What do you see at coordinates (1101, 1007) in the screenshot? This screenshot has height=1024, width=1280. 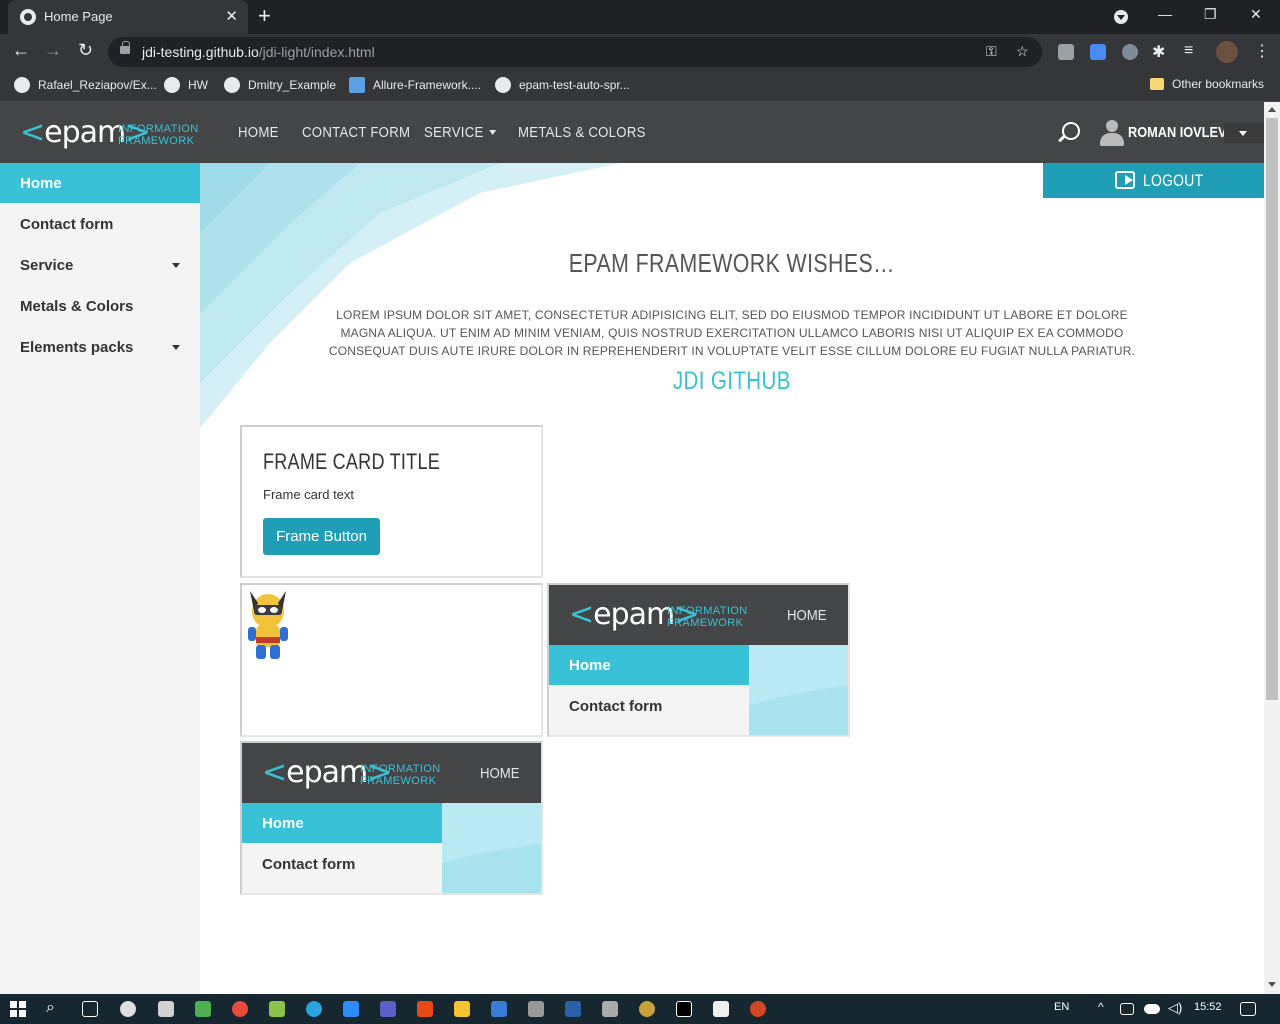 I see `chevron-up-icon: ^` at bounding box center [1101, 1007].